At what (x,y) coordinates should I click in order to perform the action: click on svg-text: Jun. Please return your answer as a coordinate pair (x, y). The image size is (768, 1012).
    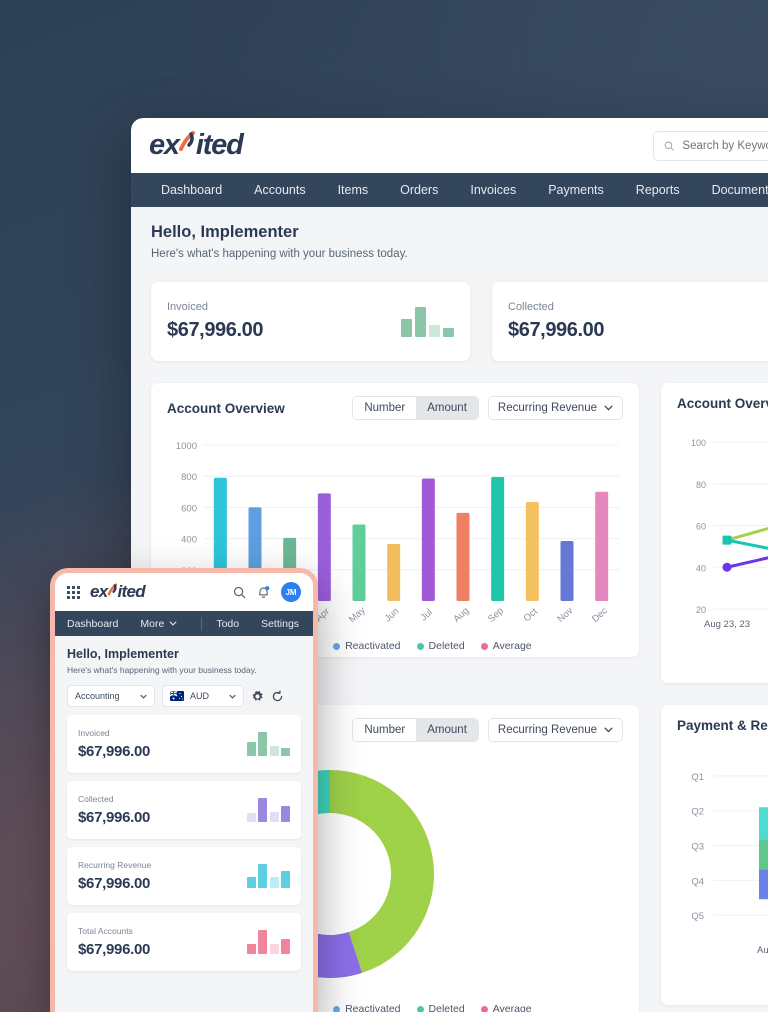
    Looking at the image, I should click on (392, 615).